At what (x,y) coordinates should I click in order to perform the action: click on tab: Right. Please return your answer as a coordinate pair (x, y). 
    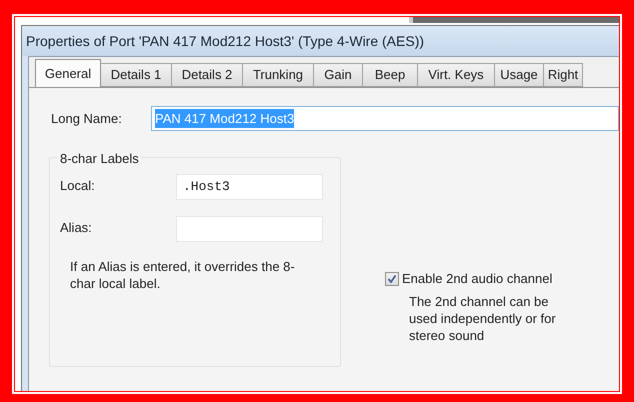
    Looking at the image, I should click on (563, 75).